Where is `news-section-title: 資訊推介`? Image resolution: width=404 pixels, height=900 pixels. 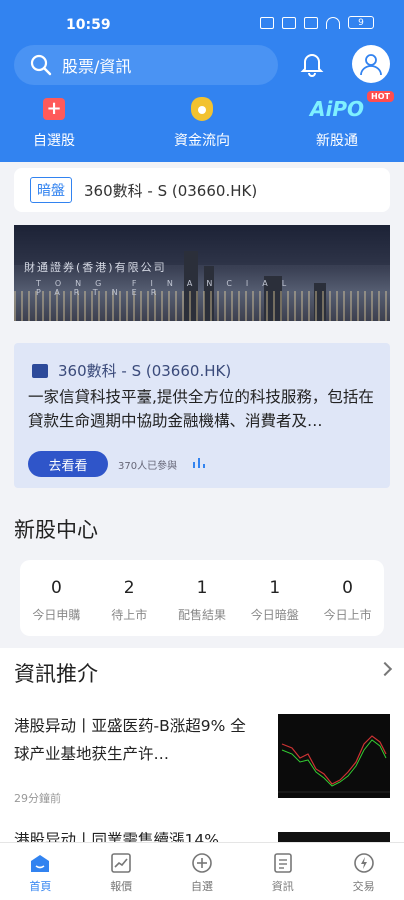
news-section-title: 資訊推介 is located at coordinates (56, 674).